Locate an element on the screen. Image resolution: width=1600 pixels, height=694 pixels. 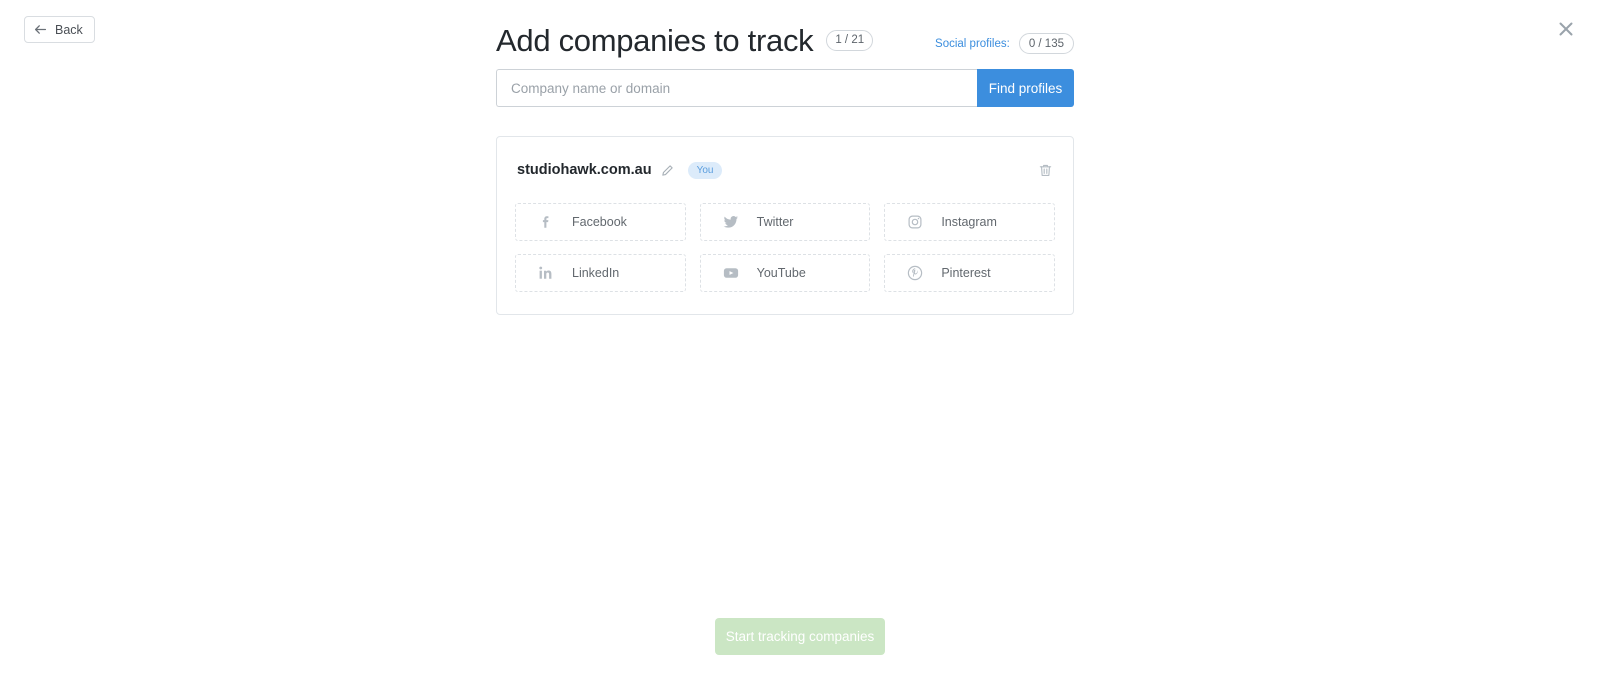
social-label: LinkedIn is located at coordinates (596, 273).